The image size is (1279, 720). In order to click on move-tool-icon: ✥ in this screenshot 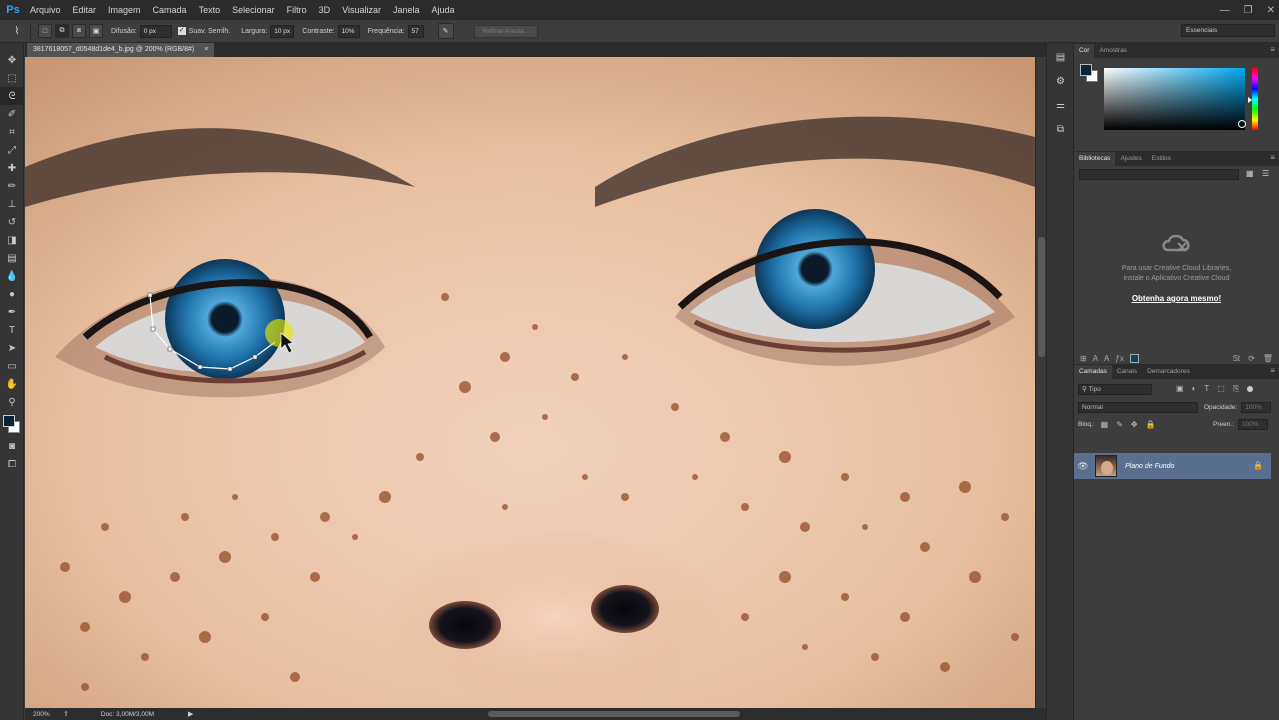, I will do `click(12, 60)`.